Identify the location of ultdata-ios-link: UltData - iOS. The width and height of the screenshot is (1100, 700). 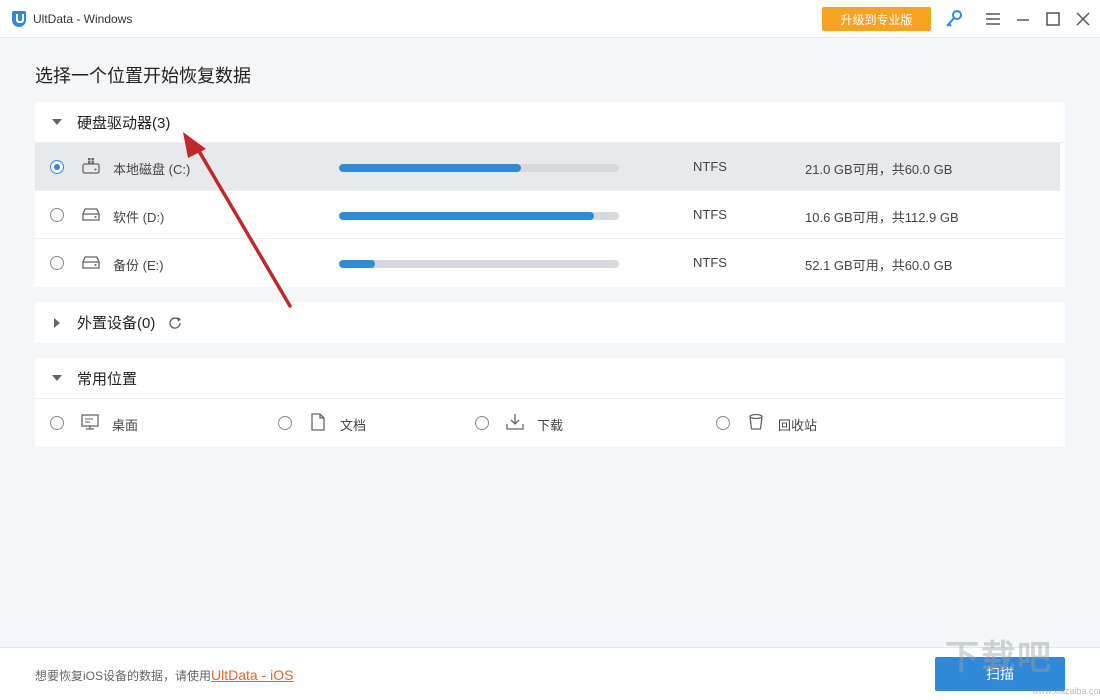
(252, 675).